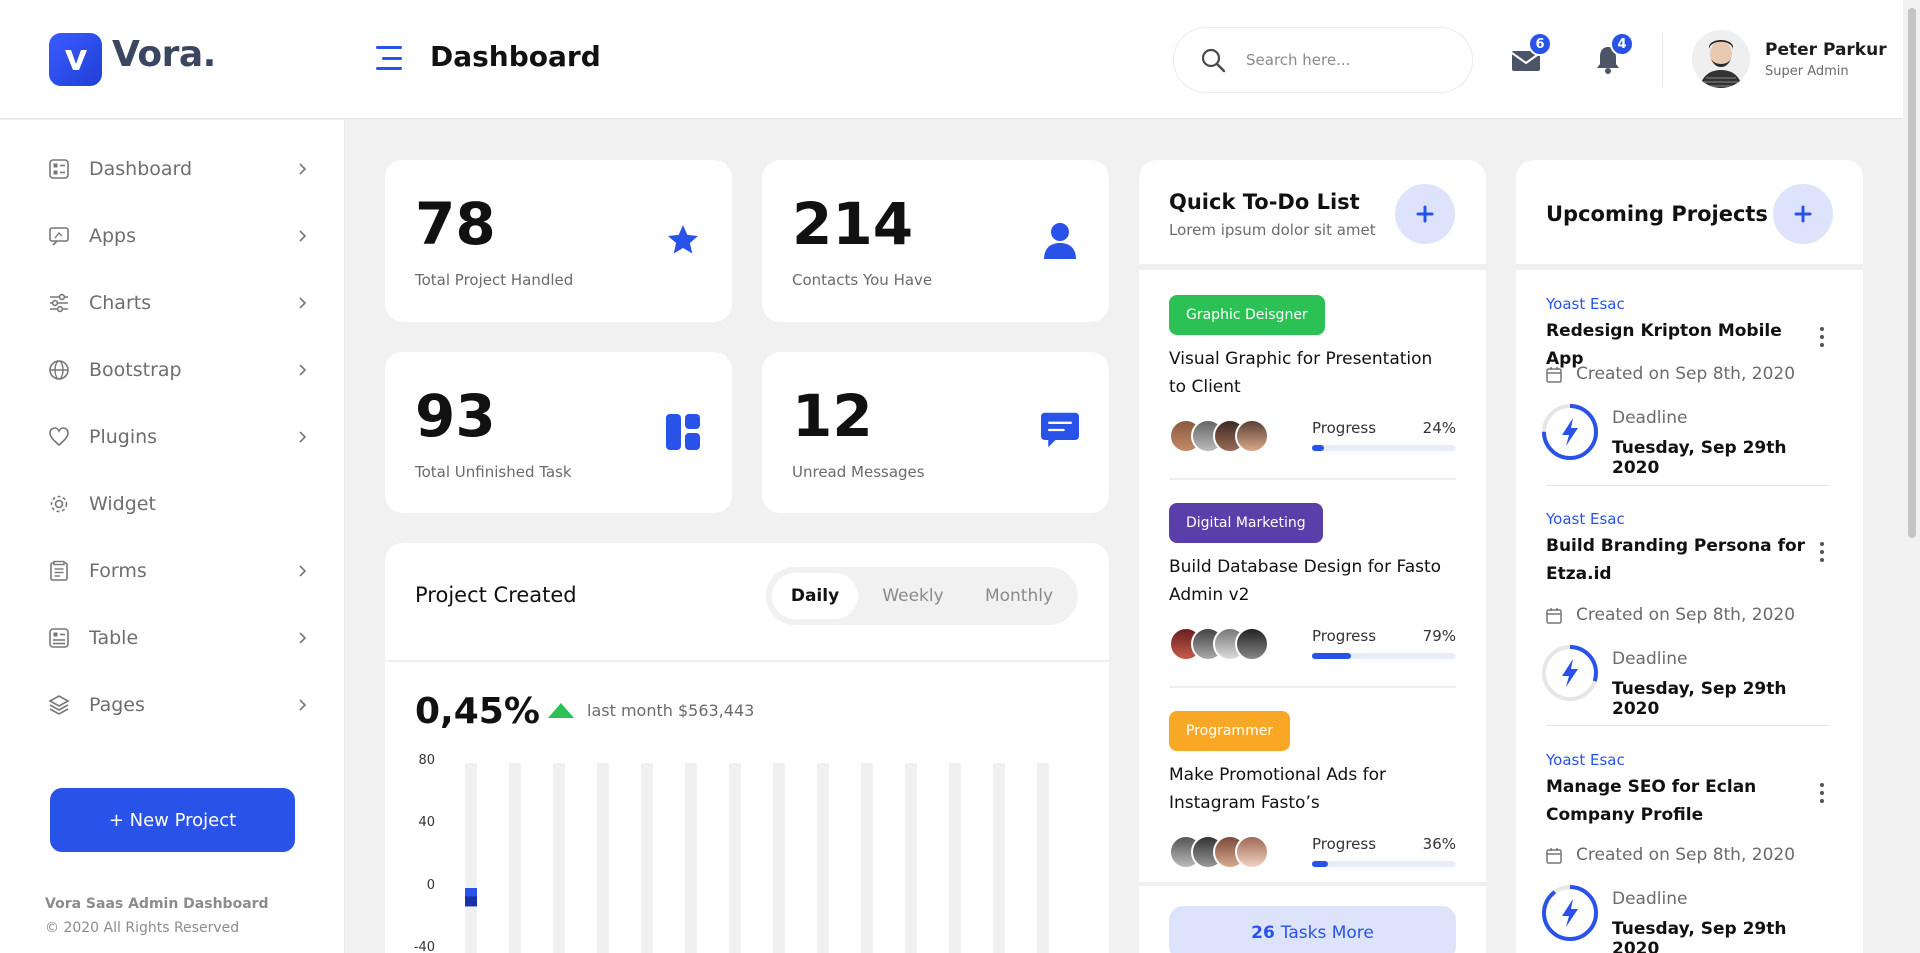 This screenshot has height=953, width=1920. Describe the element at coordinates (118, 571) in the screenshot. I see `sidebar-item-label: Forms` at that location.